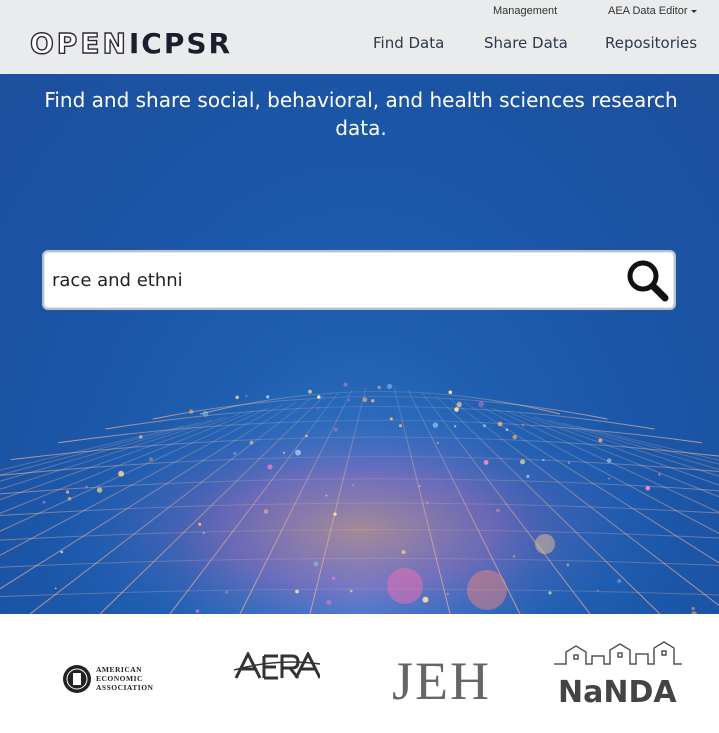  What do you see at coordinates (277, 666) in the screenshot?
I see `aera-logo` at bounding box center [277, 666].